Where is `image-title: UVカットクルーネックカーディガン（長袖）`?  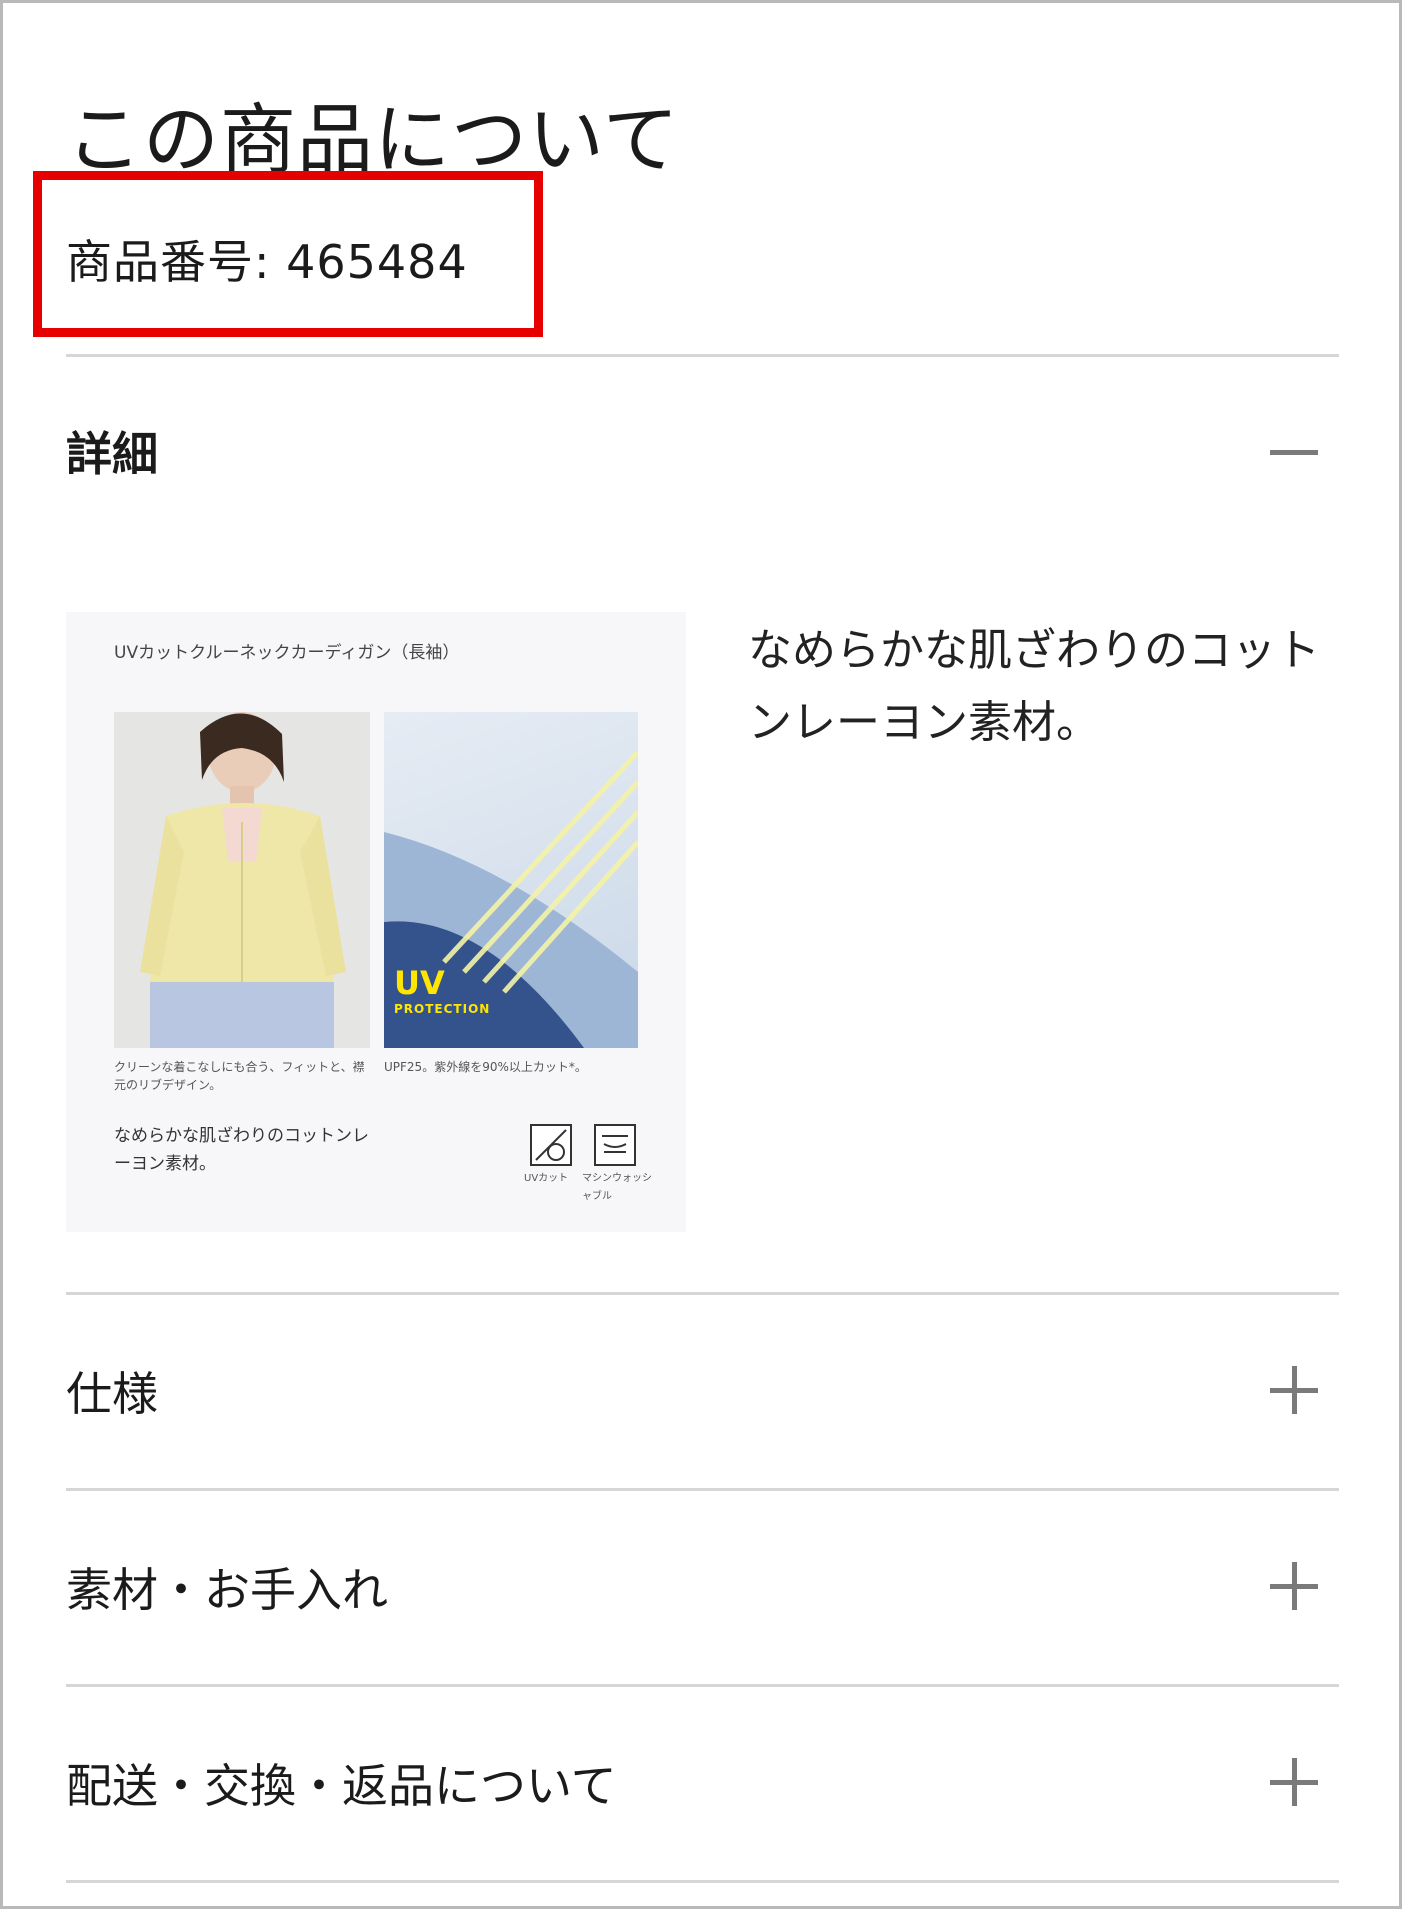 image-title: UVカットクルーネックカーディガン（長袖） is located at coordinates (287, 653).